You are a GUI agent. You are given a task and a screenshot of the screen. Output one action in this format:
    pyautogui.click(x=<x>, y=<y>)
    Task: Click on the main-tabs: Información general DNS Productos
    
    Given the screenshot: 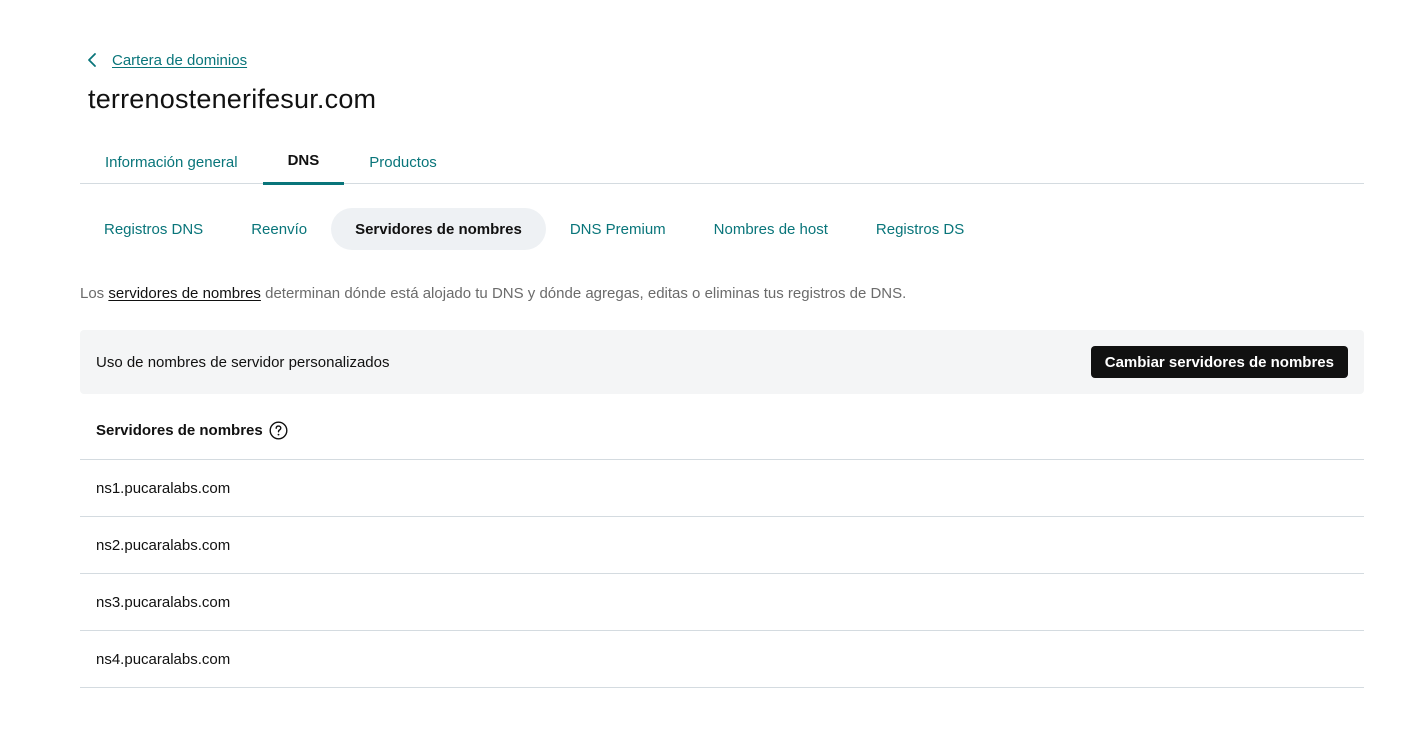 What is the action you would take?
    pyautogui.click(x=722, y=162)
    